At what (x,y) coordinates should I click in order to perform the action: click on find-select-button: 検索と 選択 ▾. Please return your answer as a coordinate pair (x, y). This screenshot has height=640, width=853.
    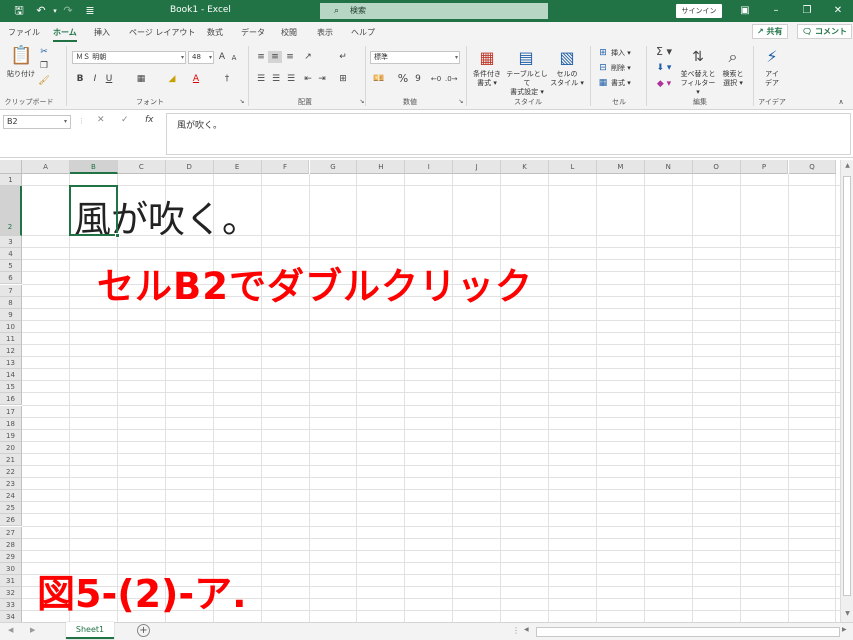
    Looking at the image, I should click on (733, 79).